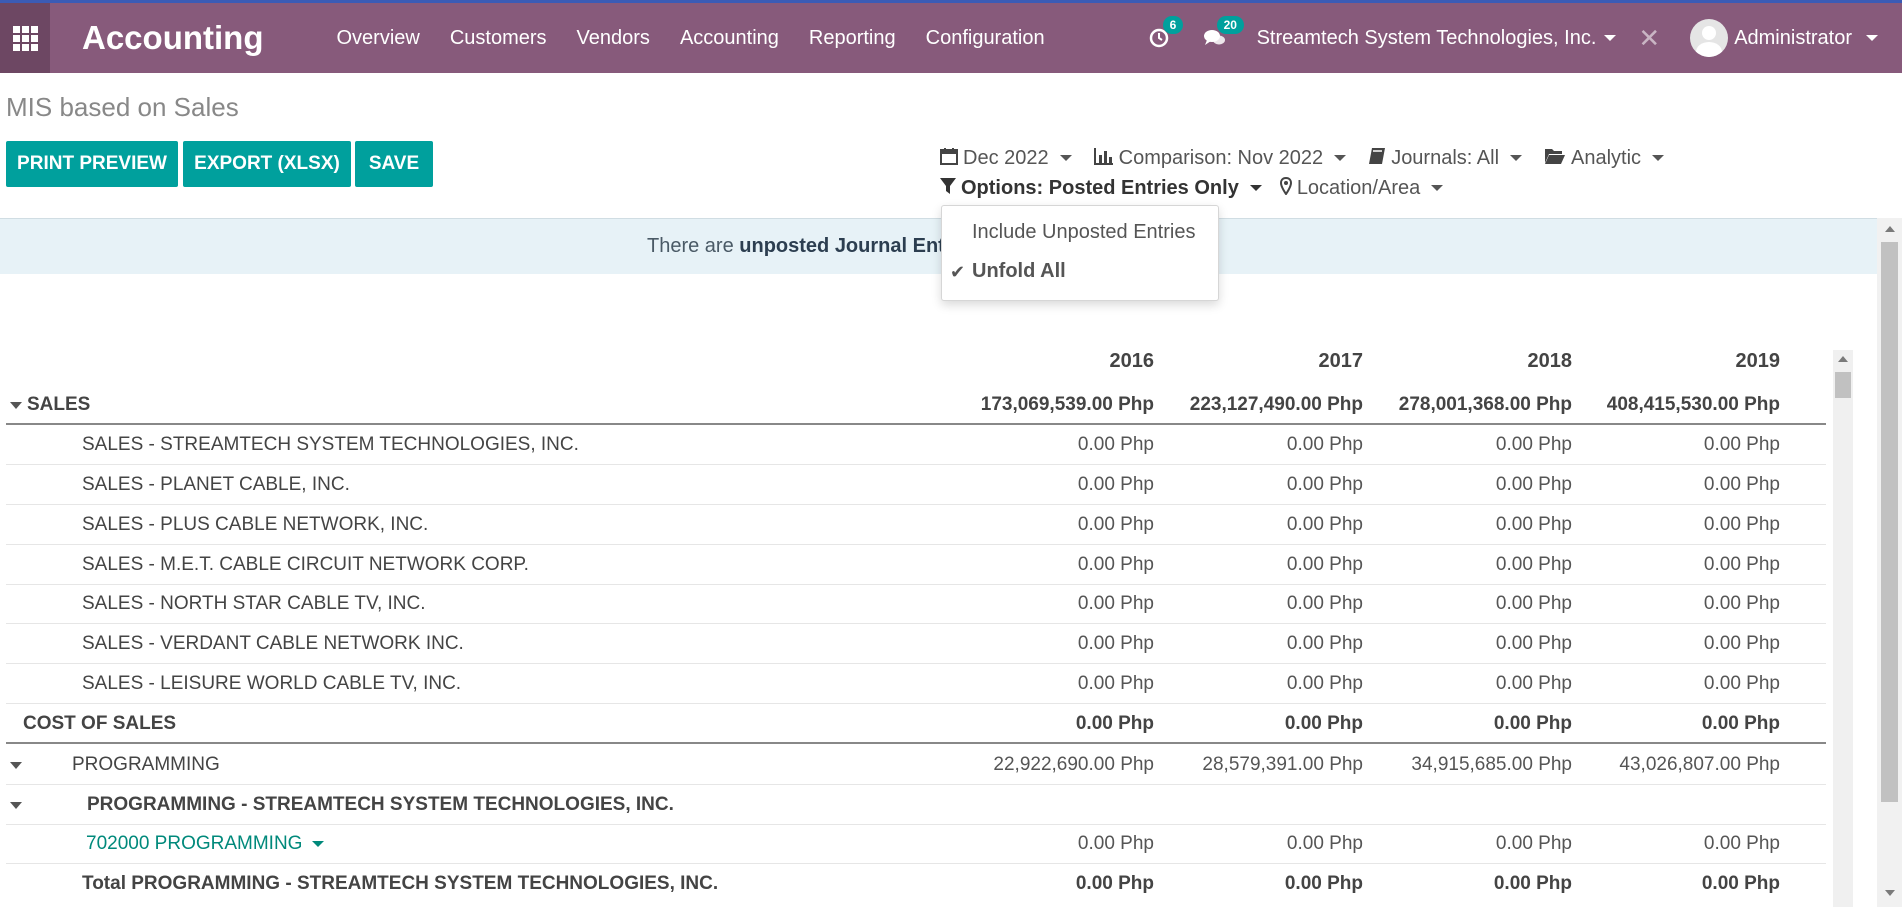 The width and height of the screenshot is (1902, 907). I want to click on cell-value: 223,127,490.00 Php, so click(1263, 405).